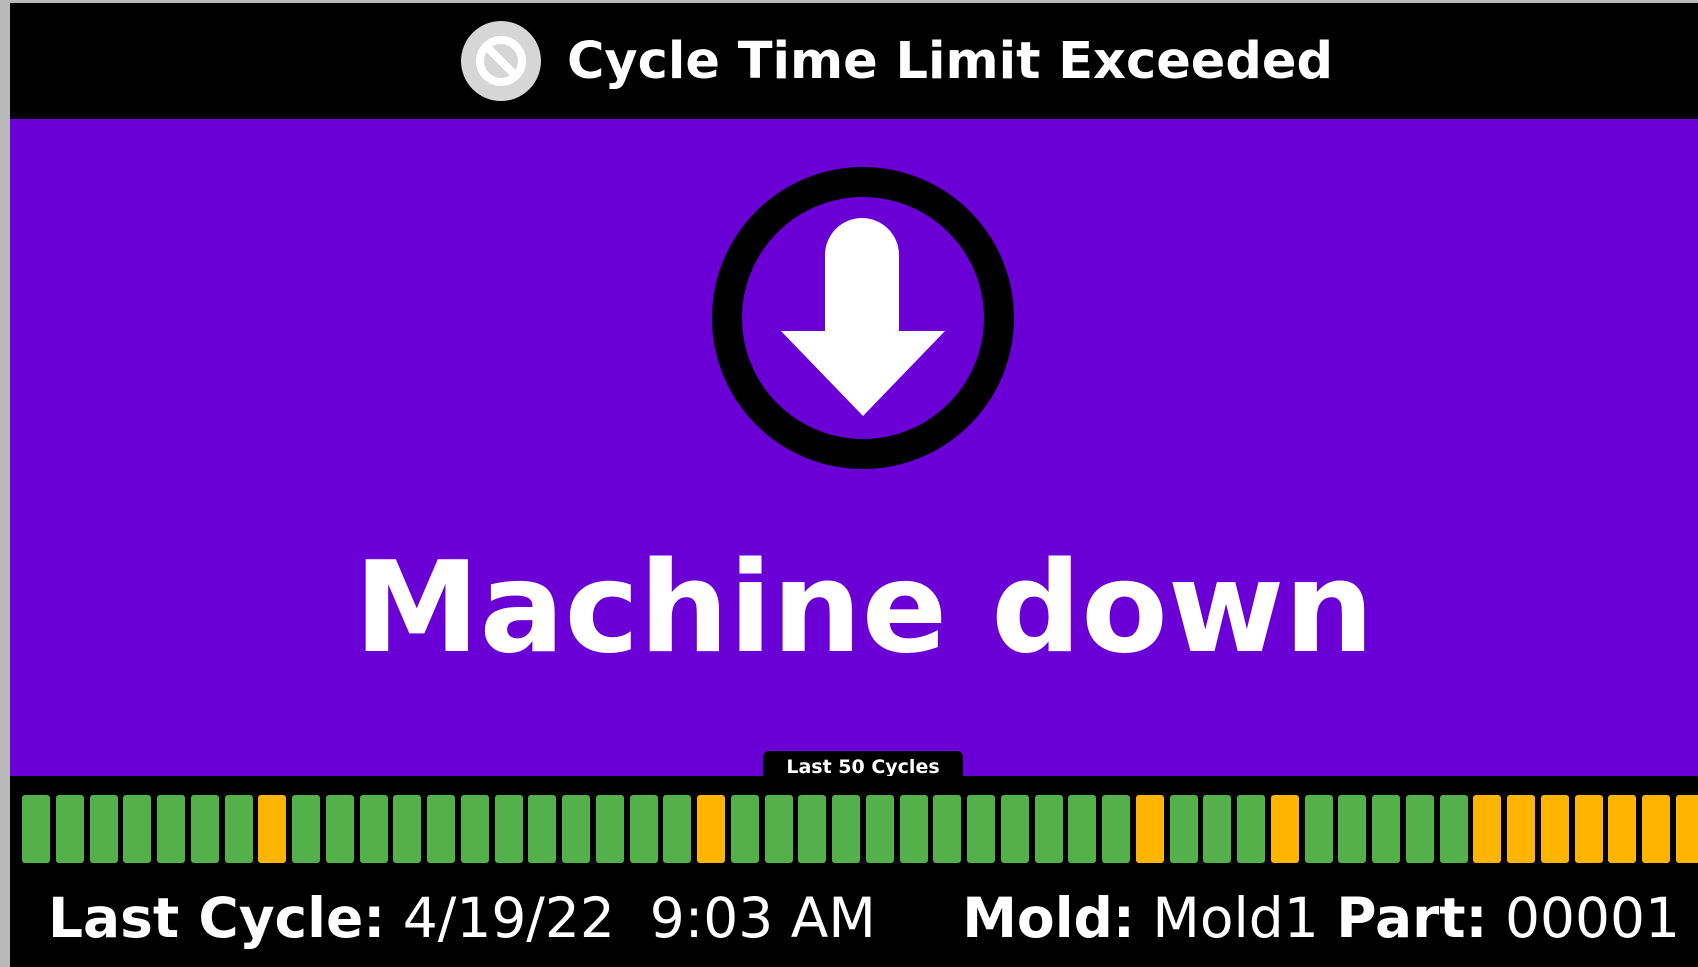 This screenshot has height=967, width=1698. Describe the element at coordinates (1321, 918) in the screenshot. I see `mold-part-info: Mold: Mold1 Part: 00001` at that location.